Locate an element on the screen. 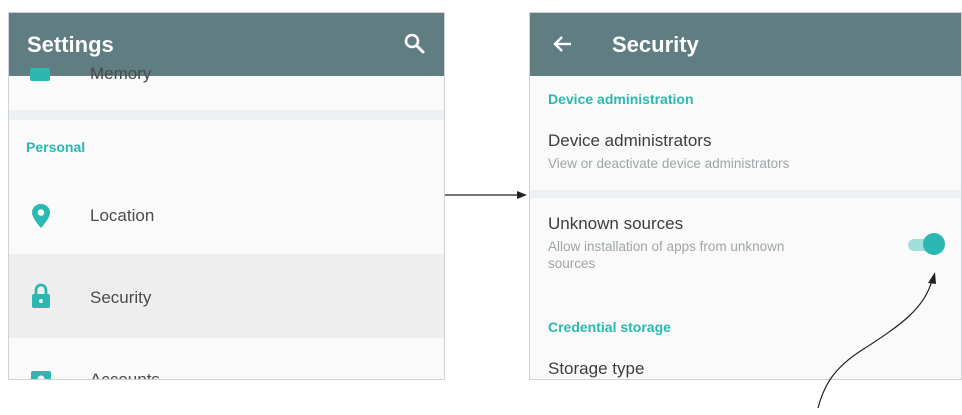 This screenshot has width=962, height=415. callout-arrowhead is located at coordinates (932, 278).